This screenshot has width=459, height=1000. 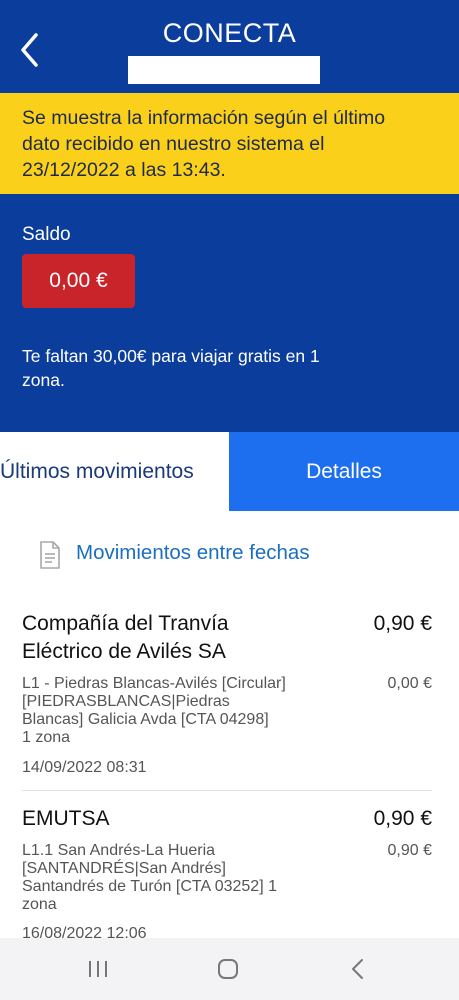 What do you see at coordinates (98, 969) in the screenshot?
I see `recent-apps-icon` at bounding box center [98, 969].